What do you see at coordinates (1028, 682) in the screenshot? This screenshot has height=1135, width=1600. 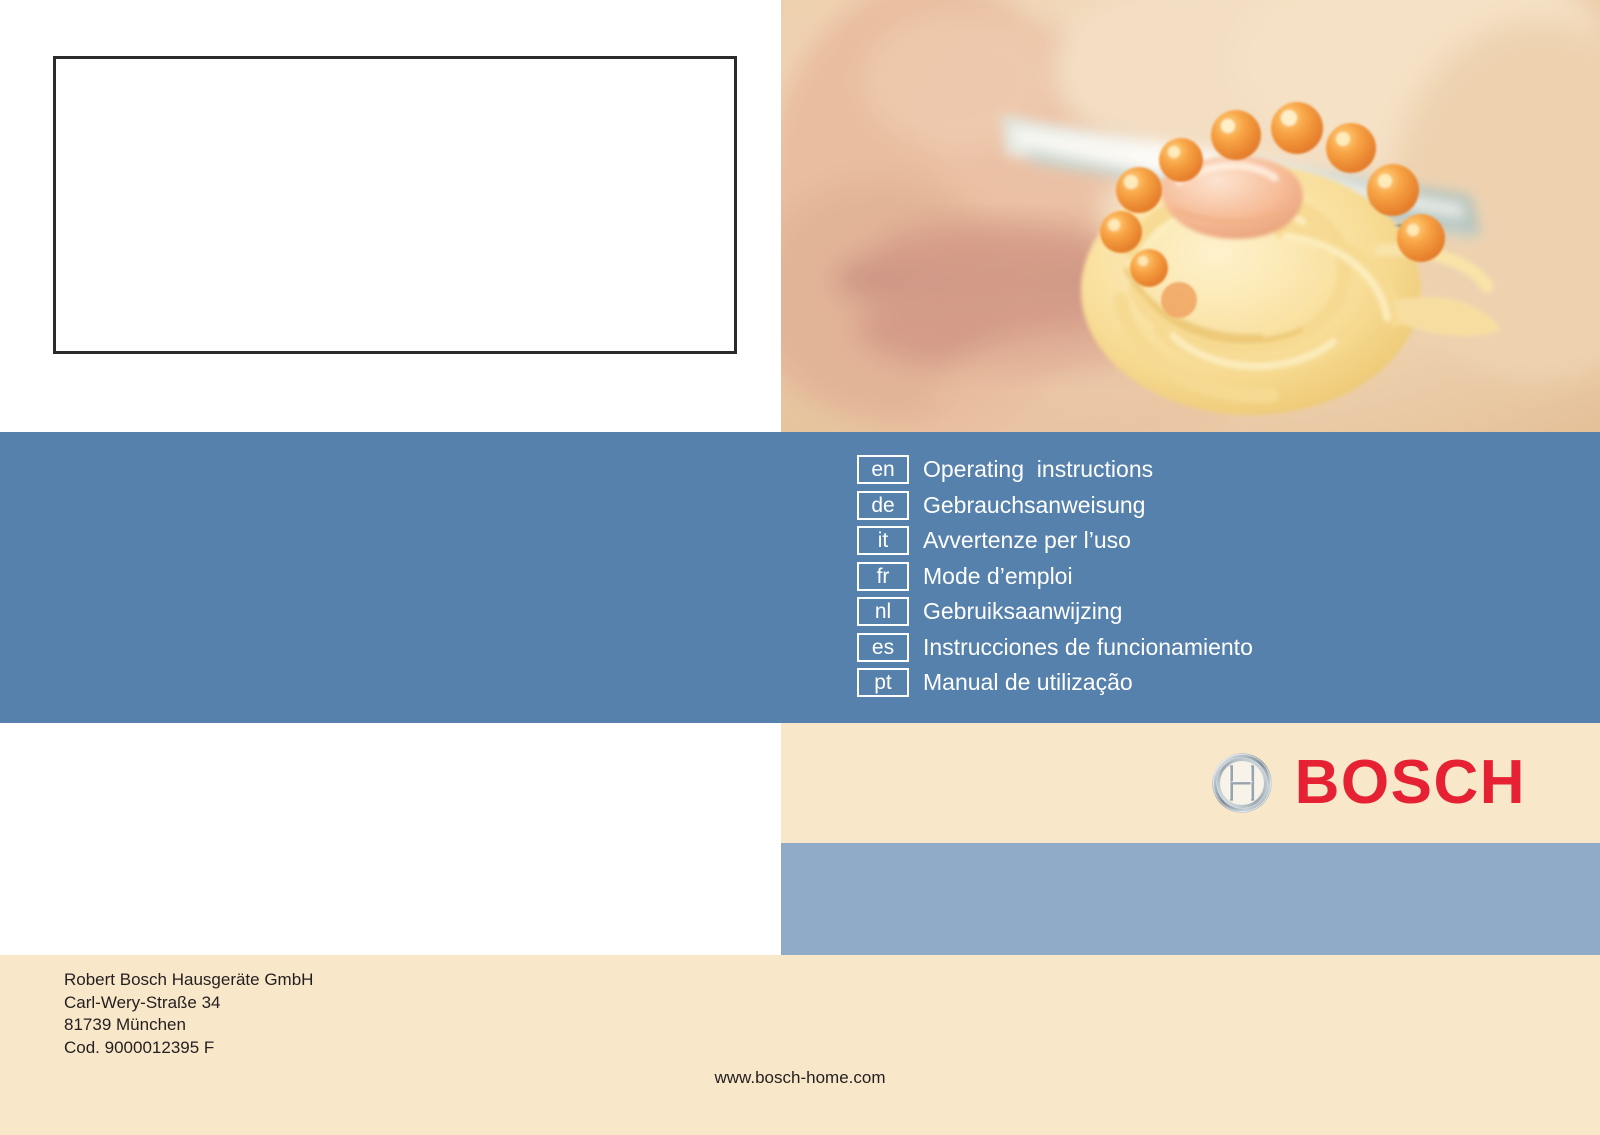 I see `language-label-pt: Manual de utilização` at bounding box center [1028, 682].